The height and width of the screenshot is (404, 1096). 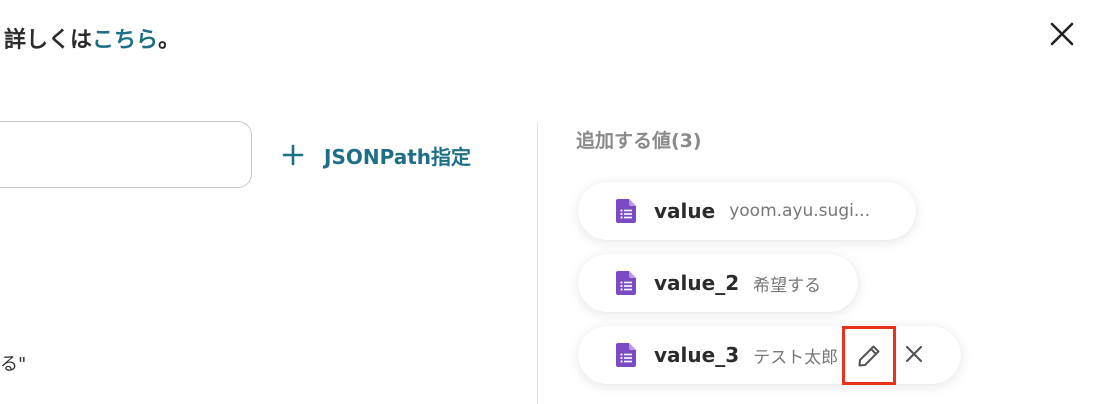 I want to click on x-icon, so click(x=914, y=354).